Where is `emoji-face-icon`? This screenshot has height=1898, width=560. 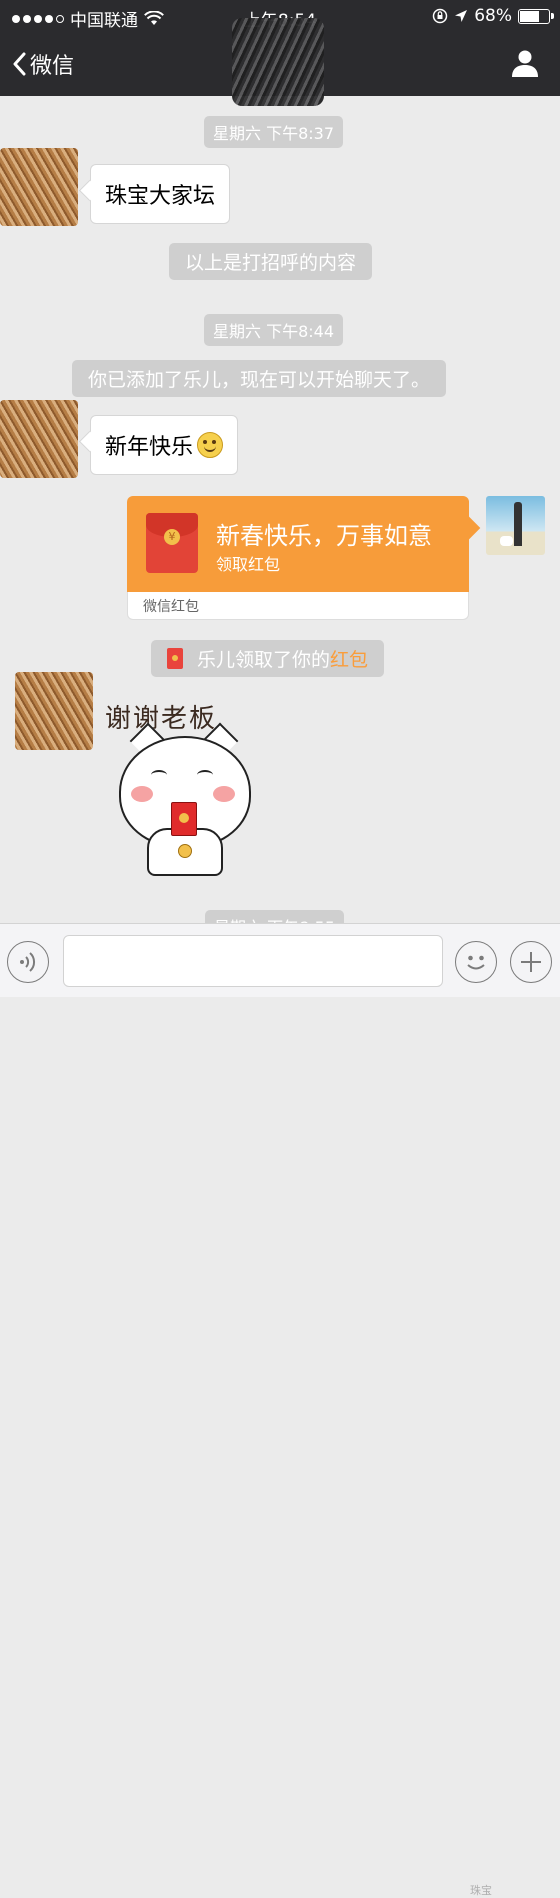 emoji-face-icon is located at coordinates (476, 962).